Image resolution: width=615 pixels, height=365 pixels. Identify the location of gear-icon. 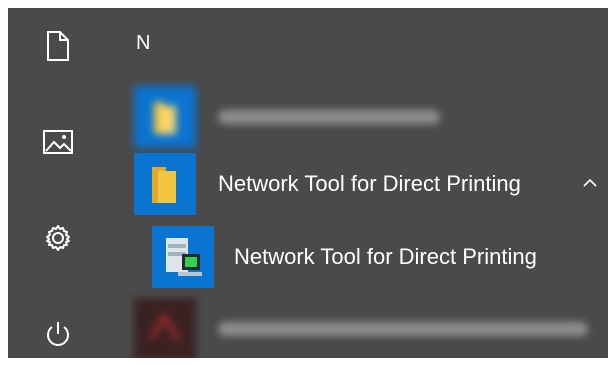
(58, 238).